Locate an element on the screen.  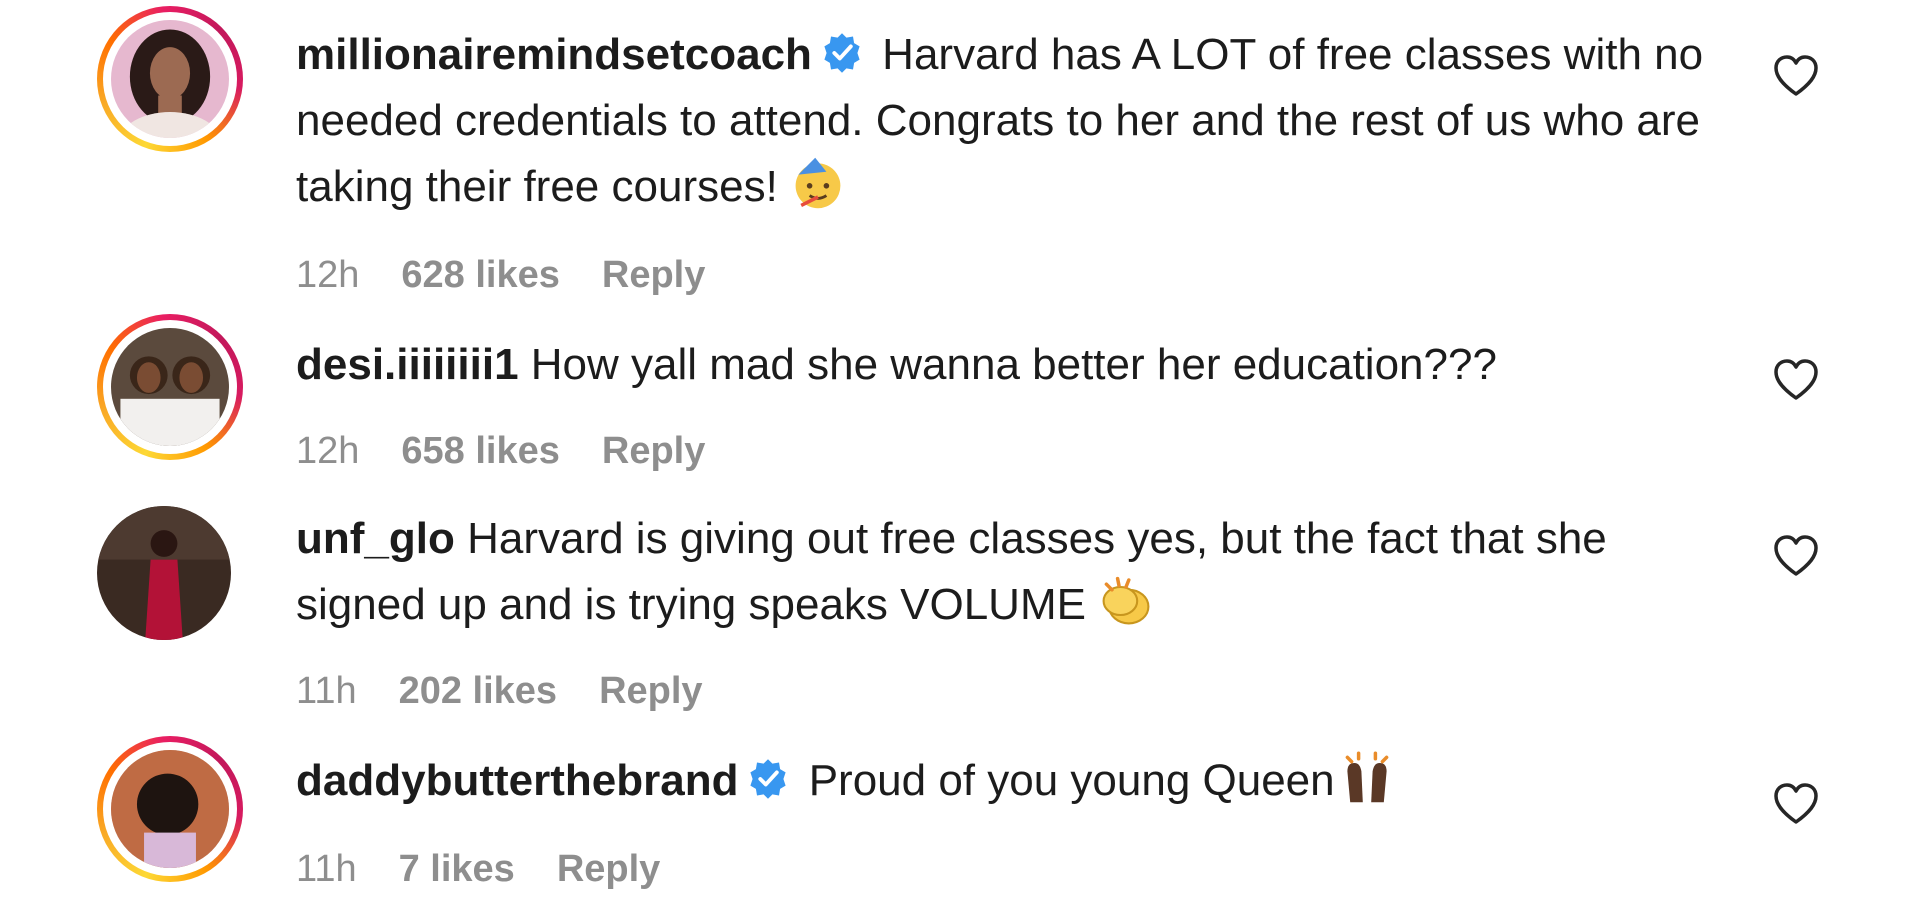
likes-count: 7 likes is located at coordinates (457, 869).